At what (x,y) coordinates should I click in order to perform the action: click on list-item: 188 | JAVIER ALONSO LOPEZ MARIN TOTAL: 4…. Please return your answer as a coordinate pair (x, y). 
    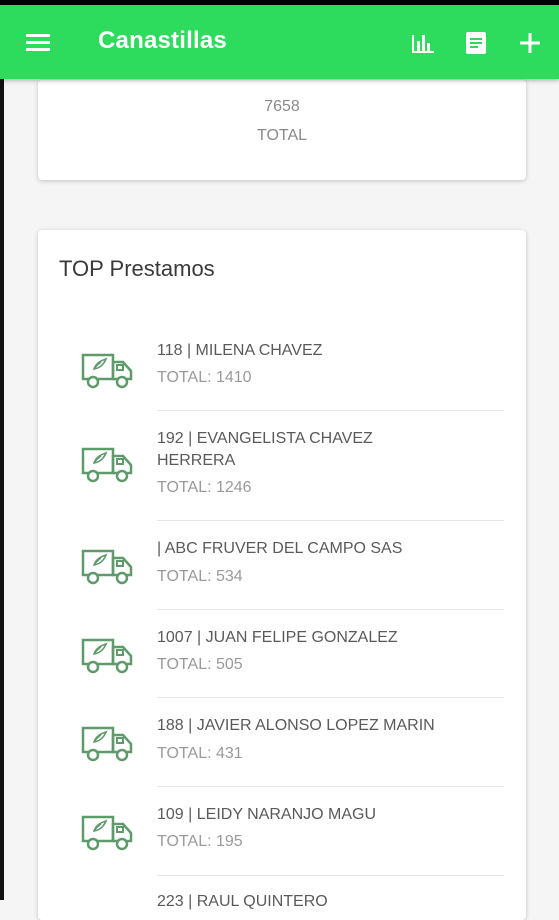
    Looking at the image, I should click on (282, 742).